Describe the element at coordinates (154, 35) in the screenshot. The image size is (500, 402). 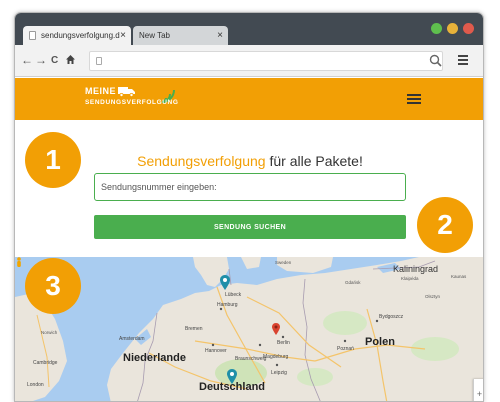
I see `tab-label: New Tab` at that location.